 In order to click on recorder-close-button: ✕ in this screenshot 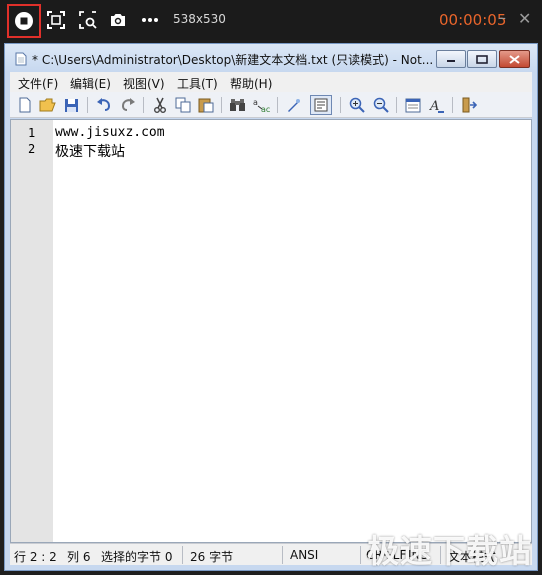, I will do `click(524, 18)`.